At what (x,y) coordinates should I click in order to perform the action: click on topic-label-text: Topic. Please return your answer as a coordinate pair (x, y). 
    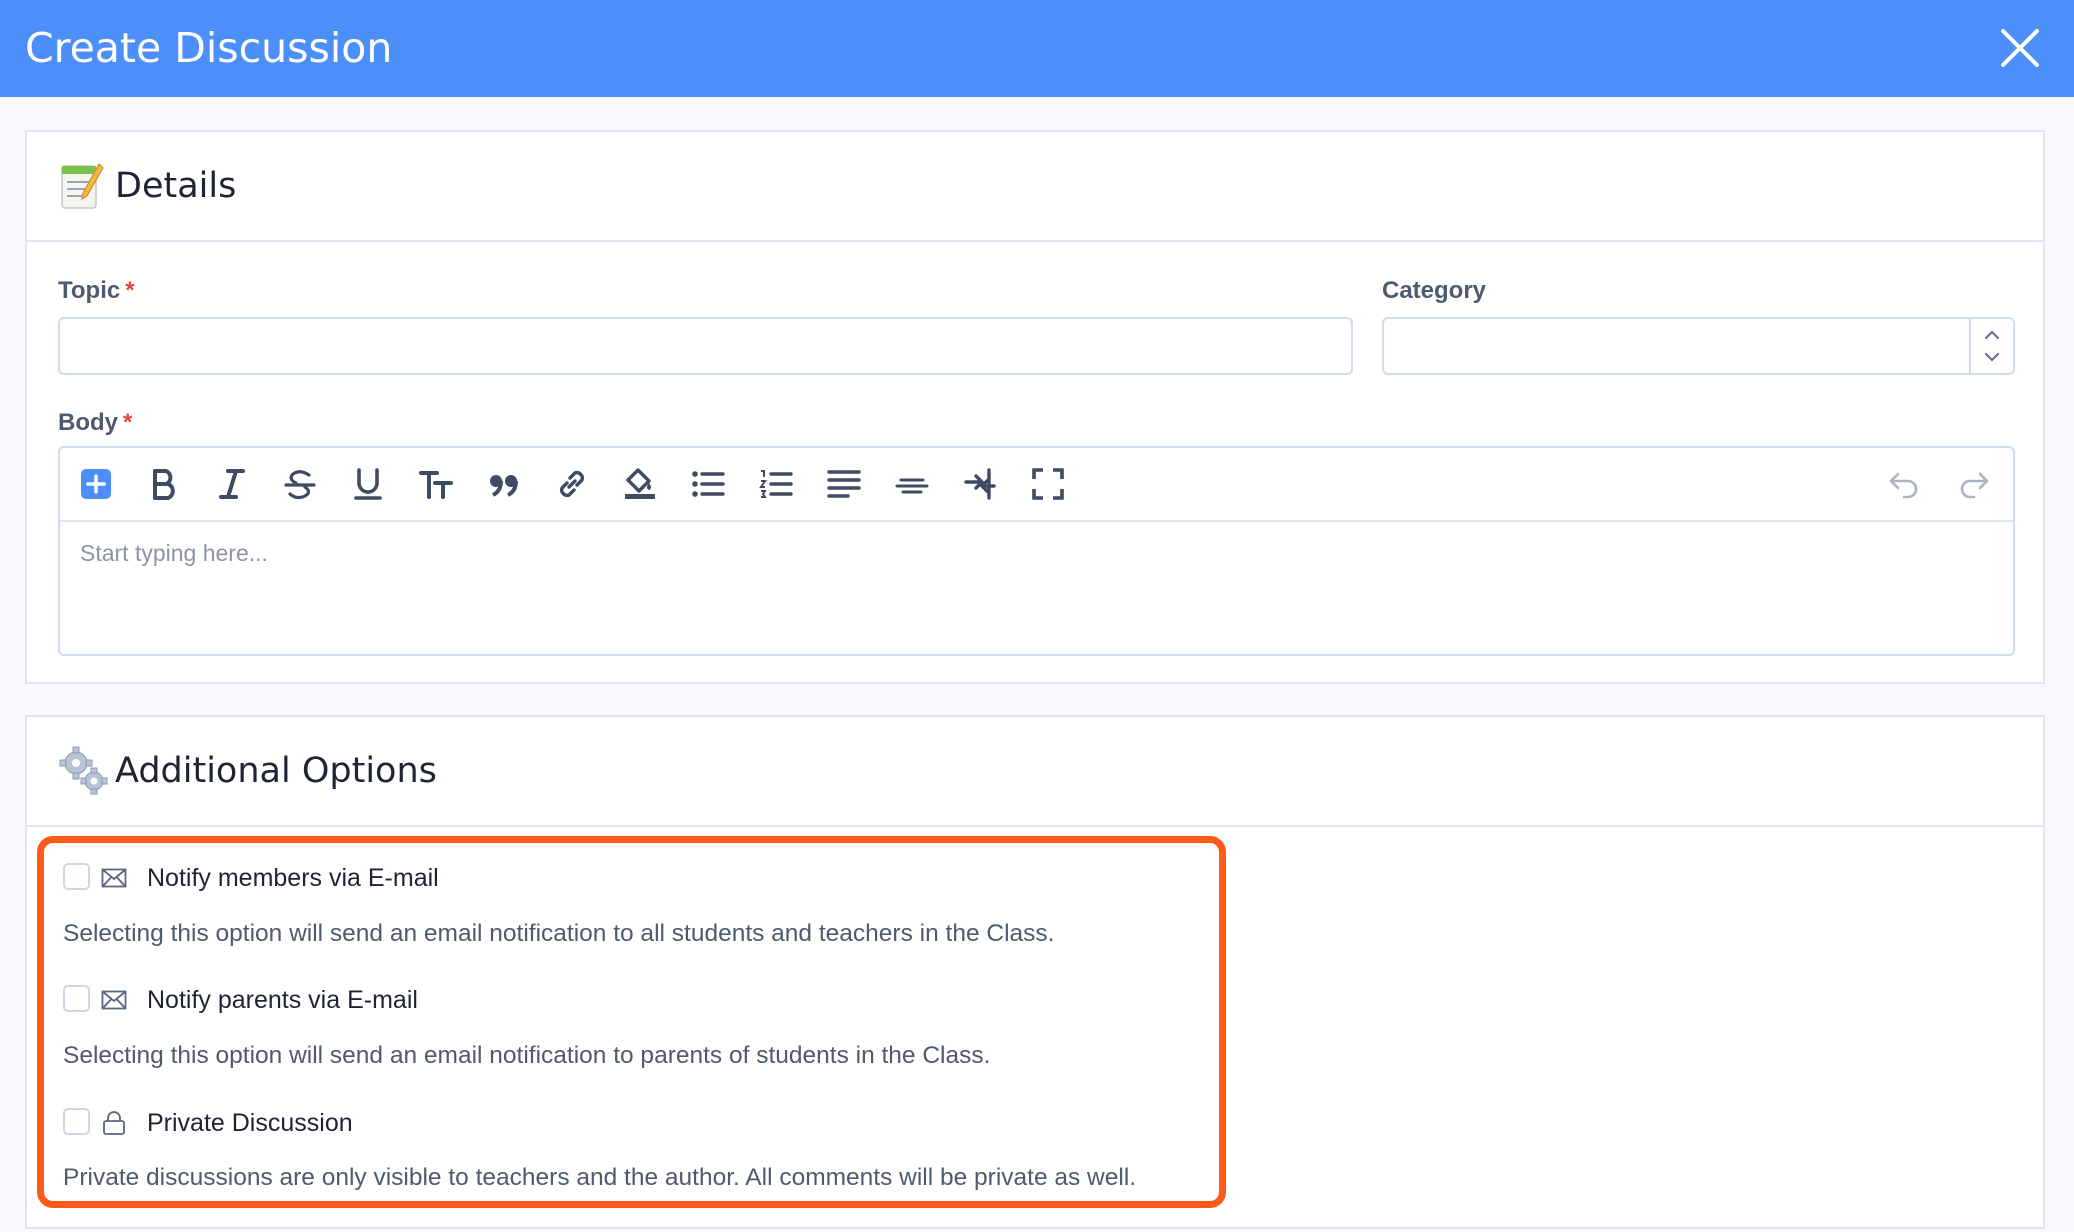
    Looking at the image, I should click on (89, 290).